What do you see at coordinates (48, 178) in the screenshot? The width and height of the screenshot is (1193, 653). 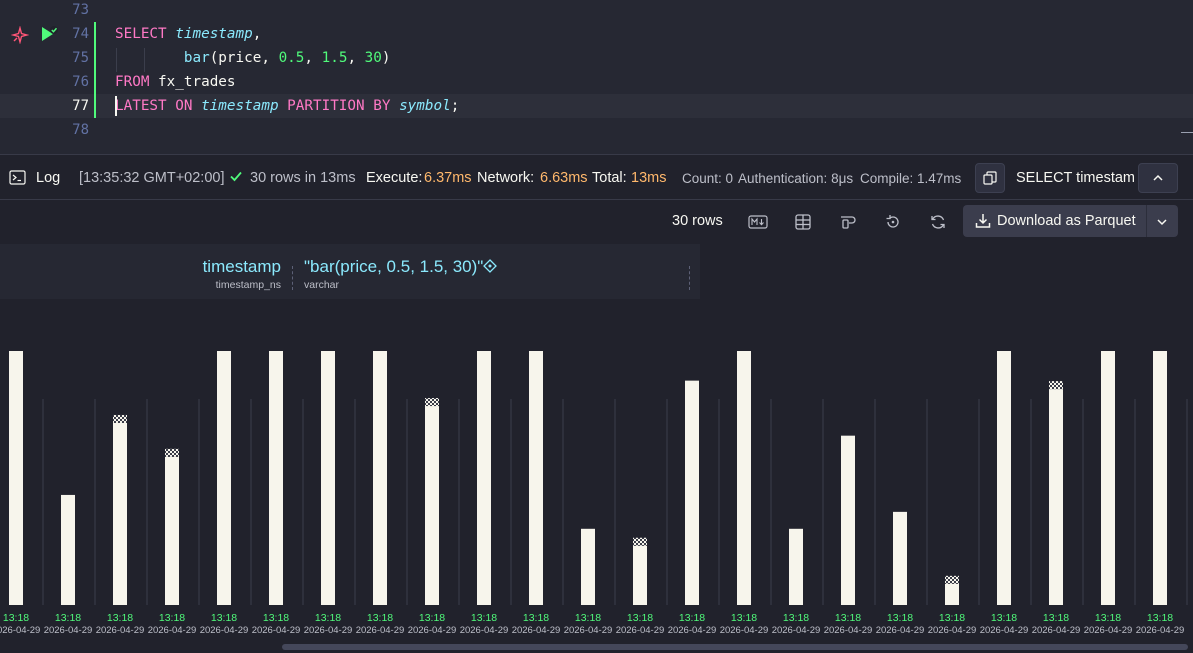 I see `log-label: Log` at bounding box center [48, 178].